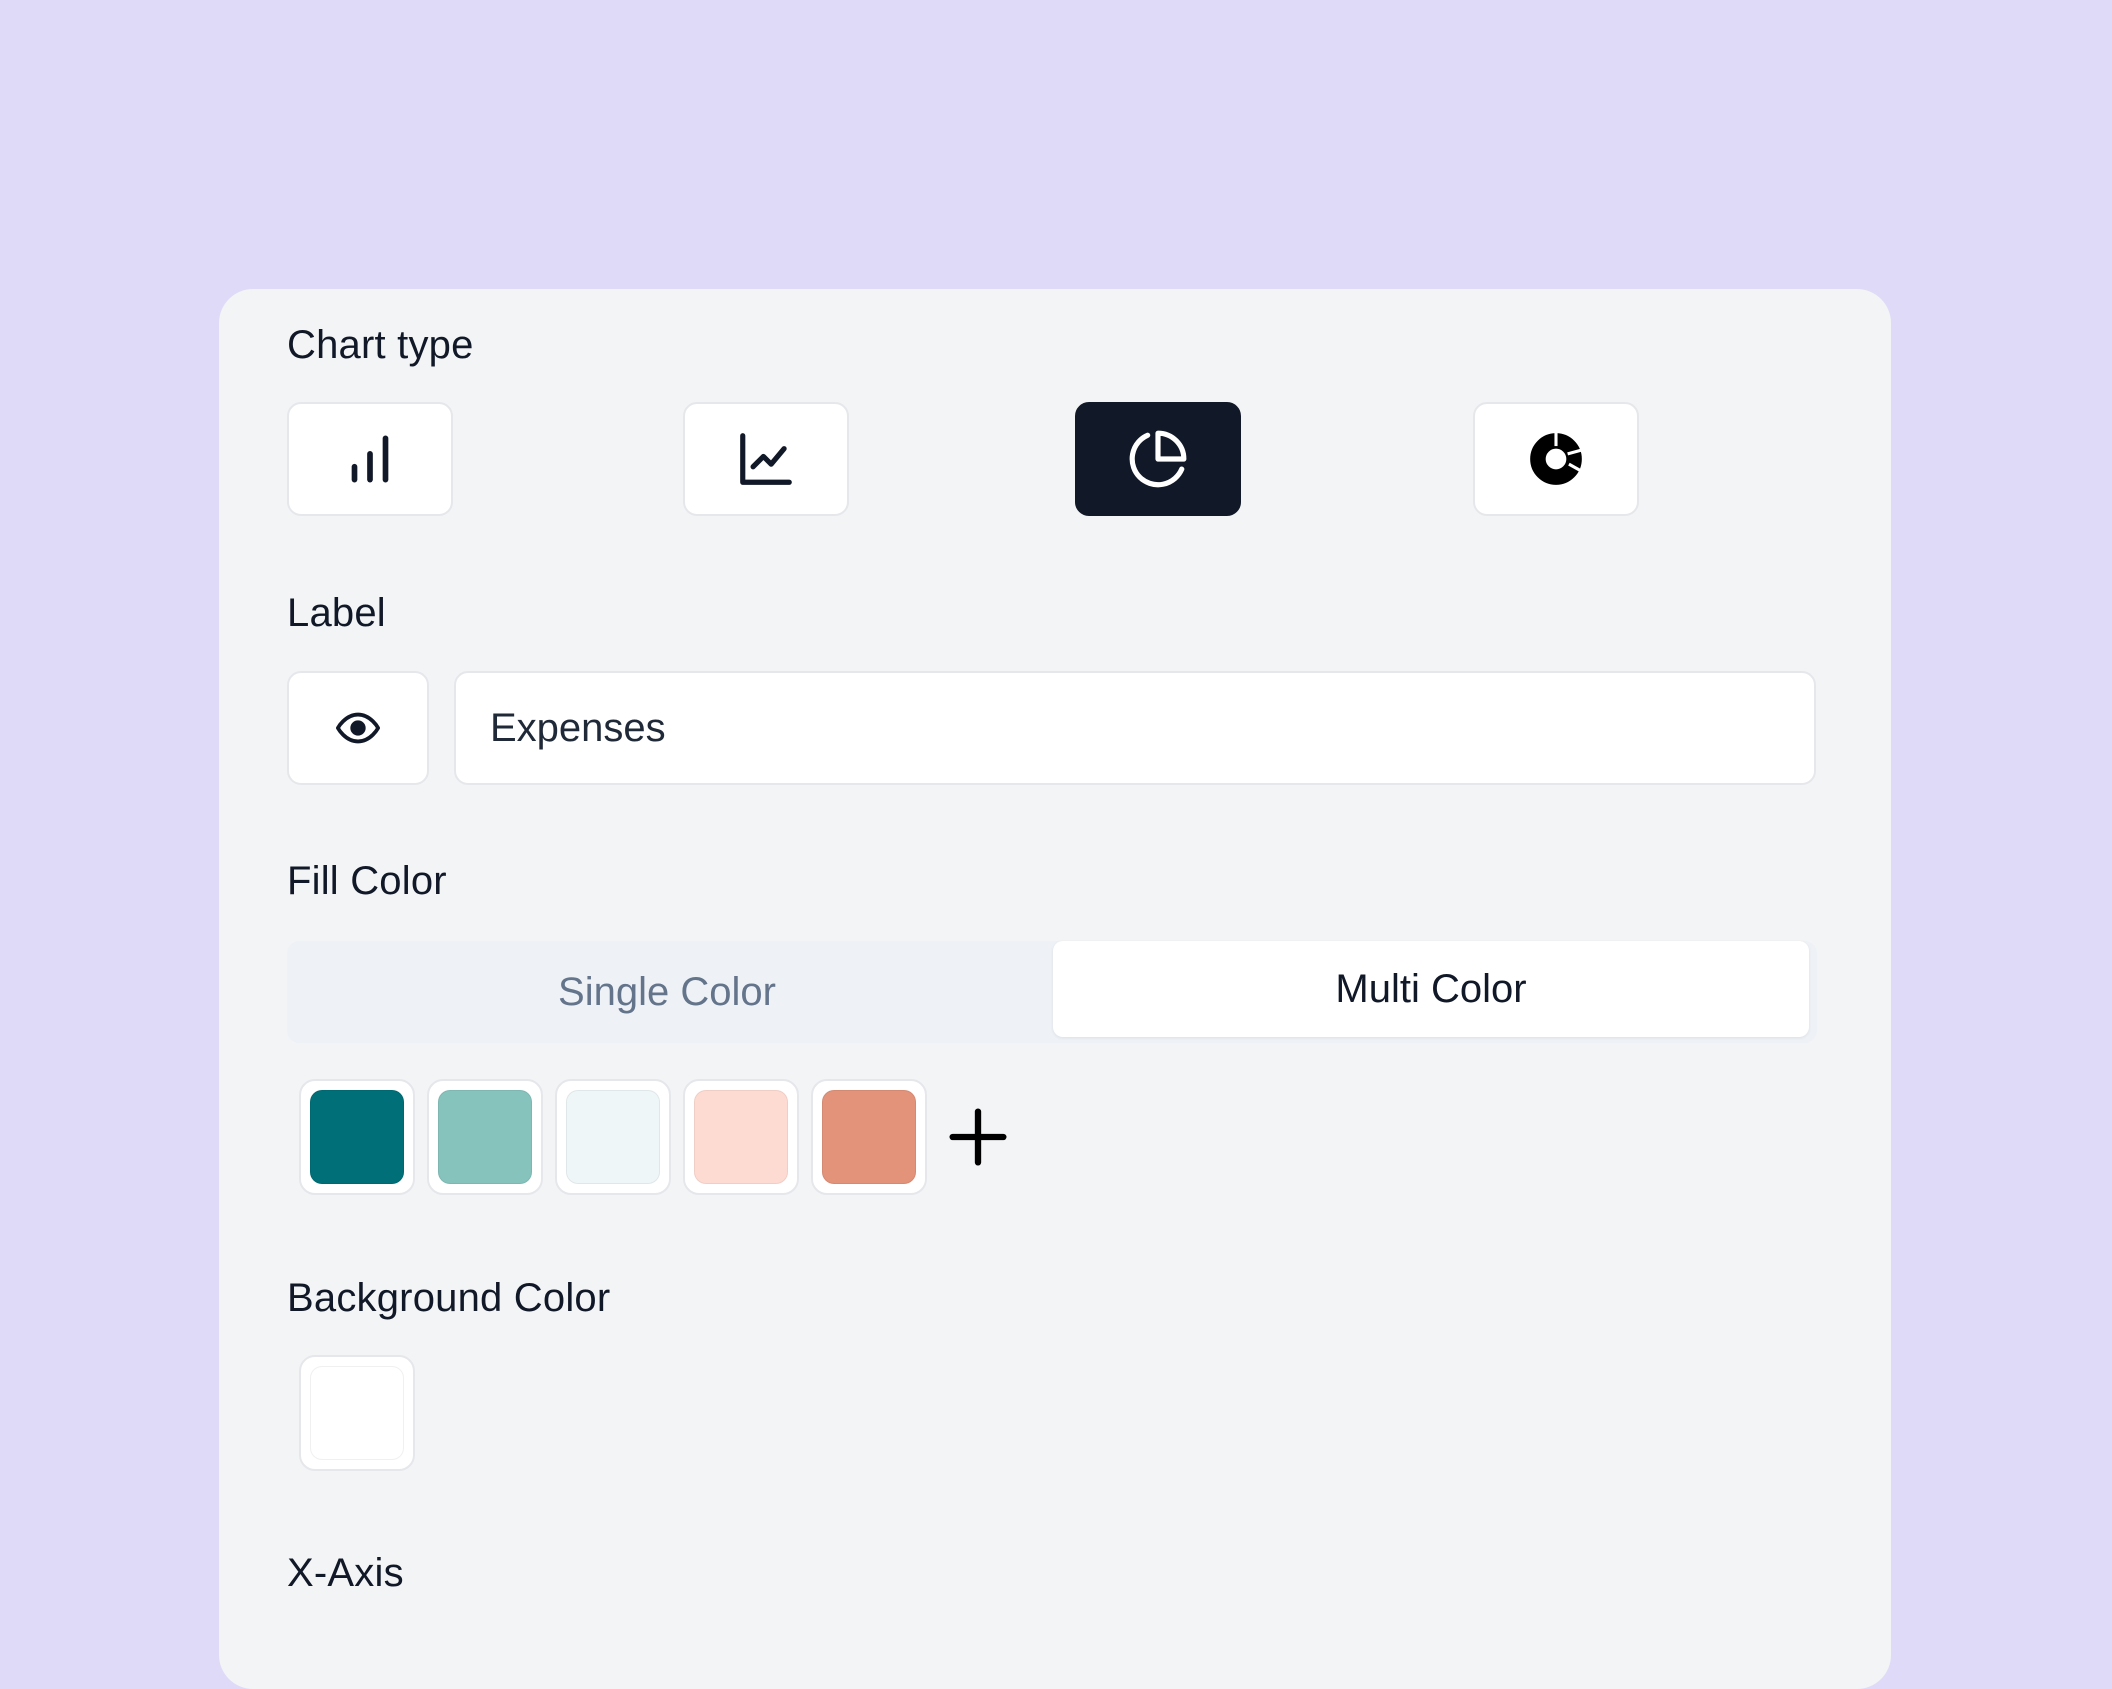 The image size is (2112, 1689). Describe the element at coordinates (1052, 992) in the screenshot. I see `fill-mode-toggle: Single Color Multi Color` at that location.